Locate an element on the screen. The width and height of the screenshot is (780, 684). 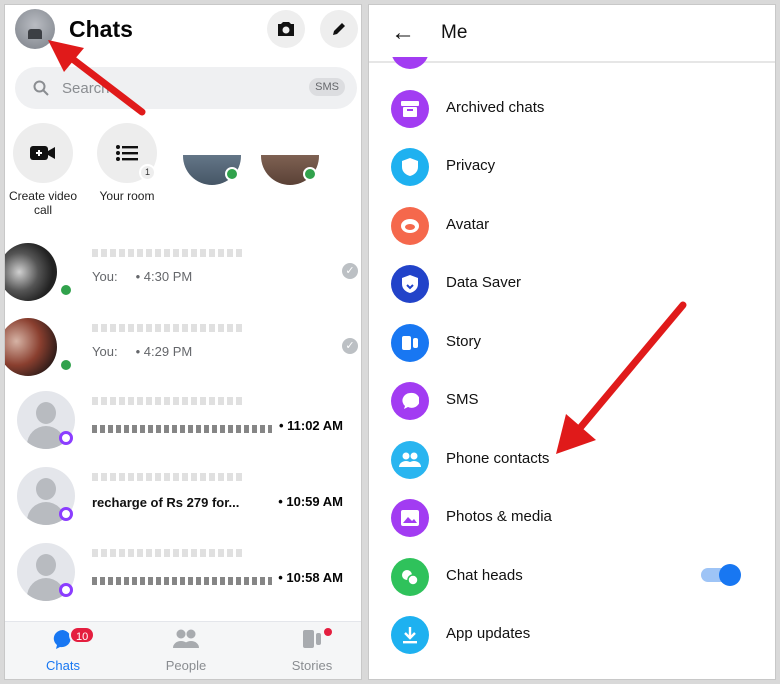
chat-row: You: • 4:30 PM ✓ is located at coordinates (183, 275).